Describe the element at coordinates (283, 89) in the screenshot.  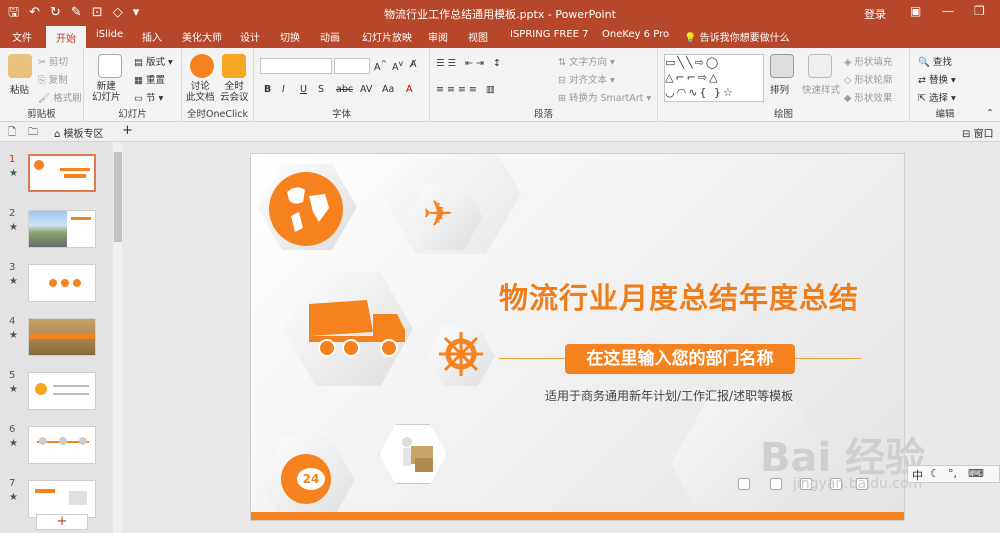
I see `italic-button: I` at that location.